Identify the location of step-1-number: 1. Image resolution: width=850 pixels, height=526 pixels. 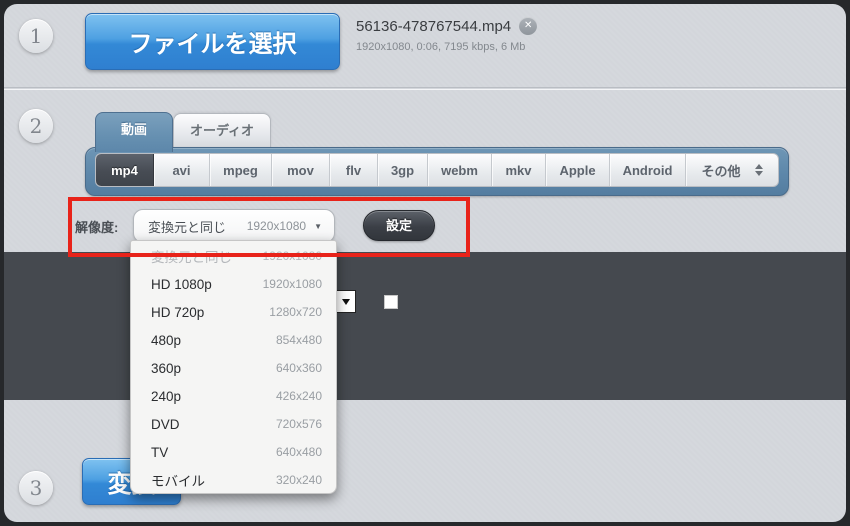
(36, 36).